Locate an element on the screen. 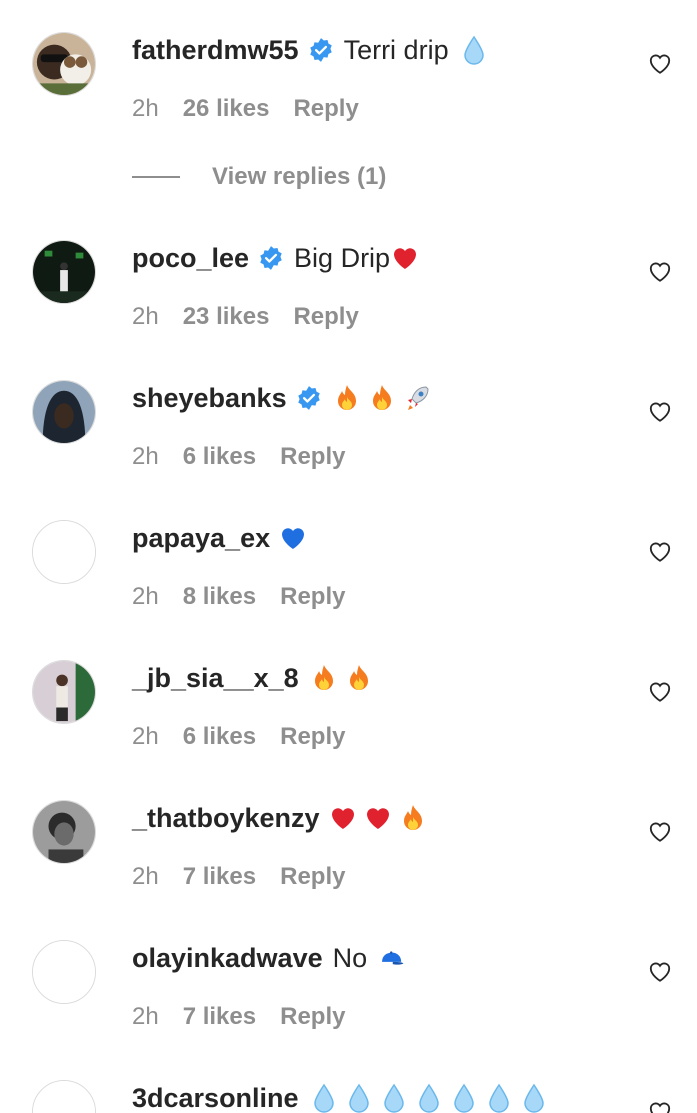  comment-text: Terri drip is located at coordinates (396, 50).